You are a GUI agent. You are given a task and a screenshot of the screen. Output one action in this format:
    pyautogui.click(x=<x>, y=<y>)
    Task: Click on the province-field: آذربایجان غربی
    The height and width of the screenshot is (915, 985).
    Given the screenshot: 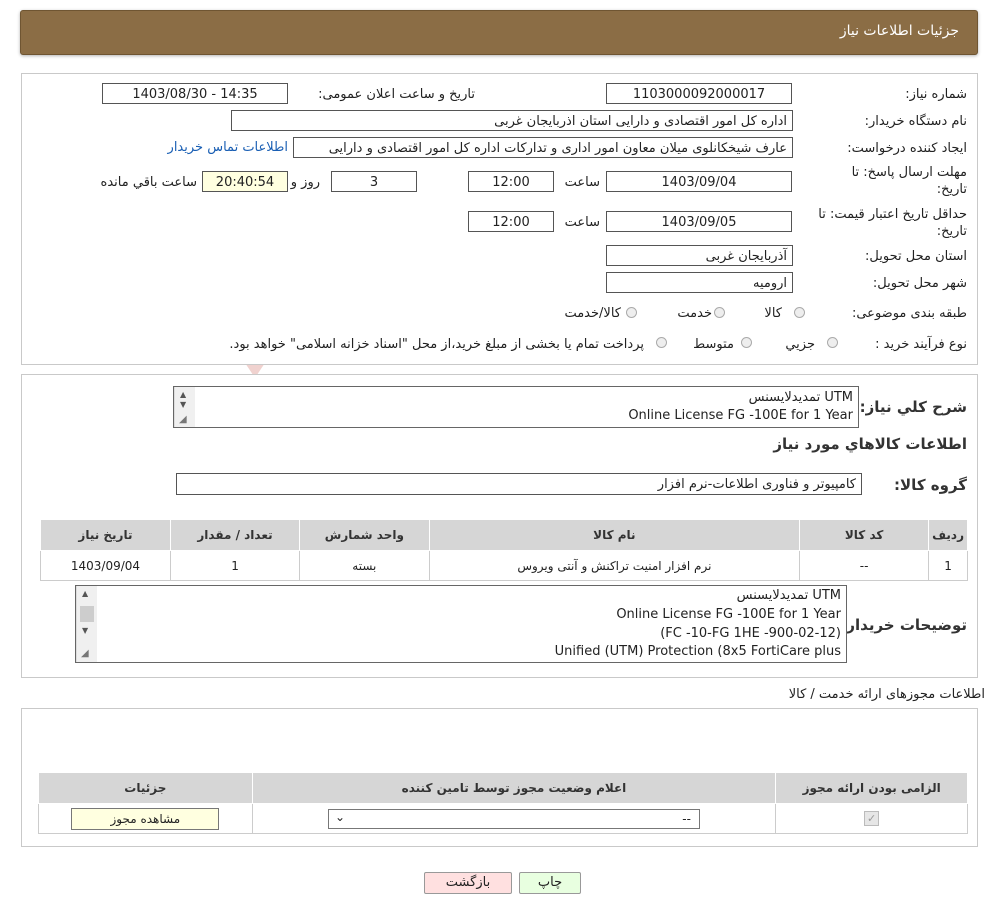 What is the action you would take?
    pyautogui.click(x=699, y=255)
    